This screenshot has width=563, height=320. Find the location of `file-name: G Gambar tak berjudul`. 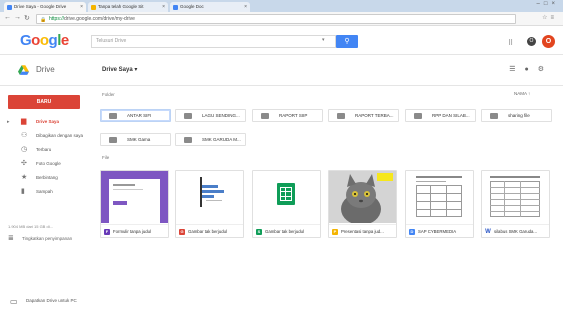

file-name: G Gambar tak berjudul is located at coordinates (209, 231).